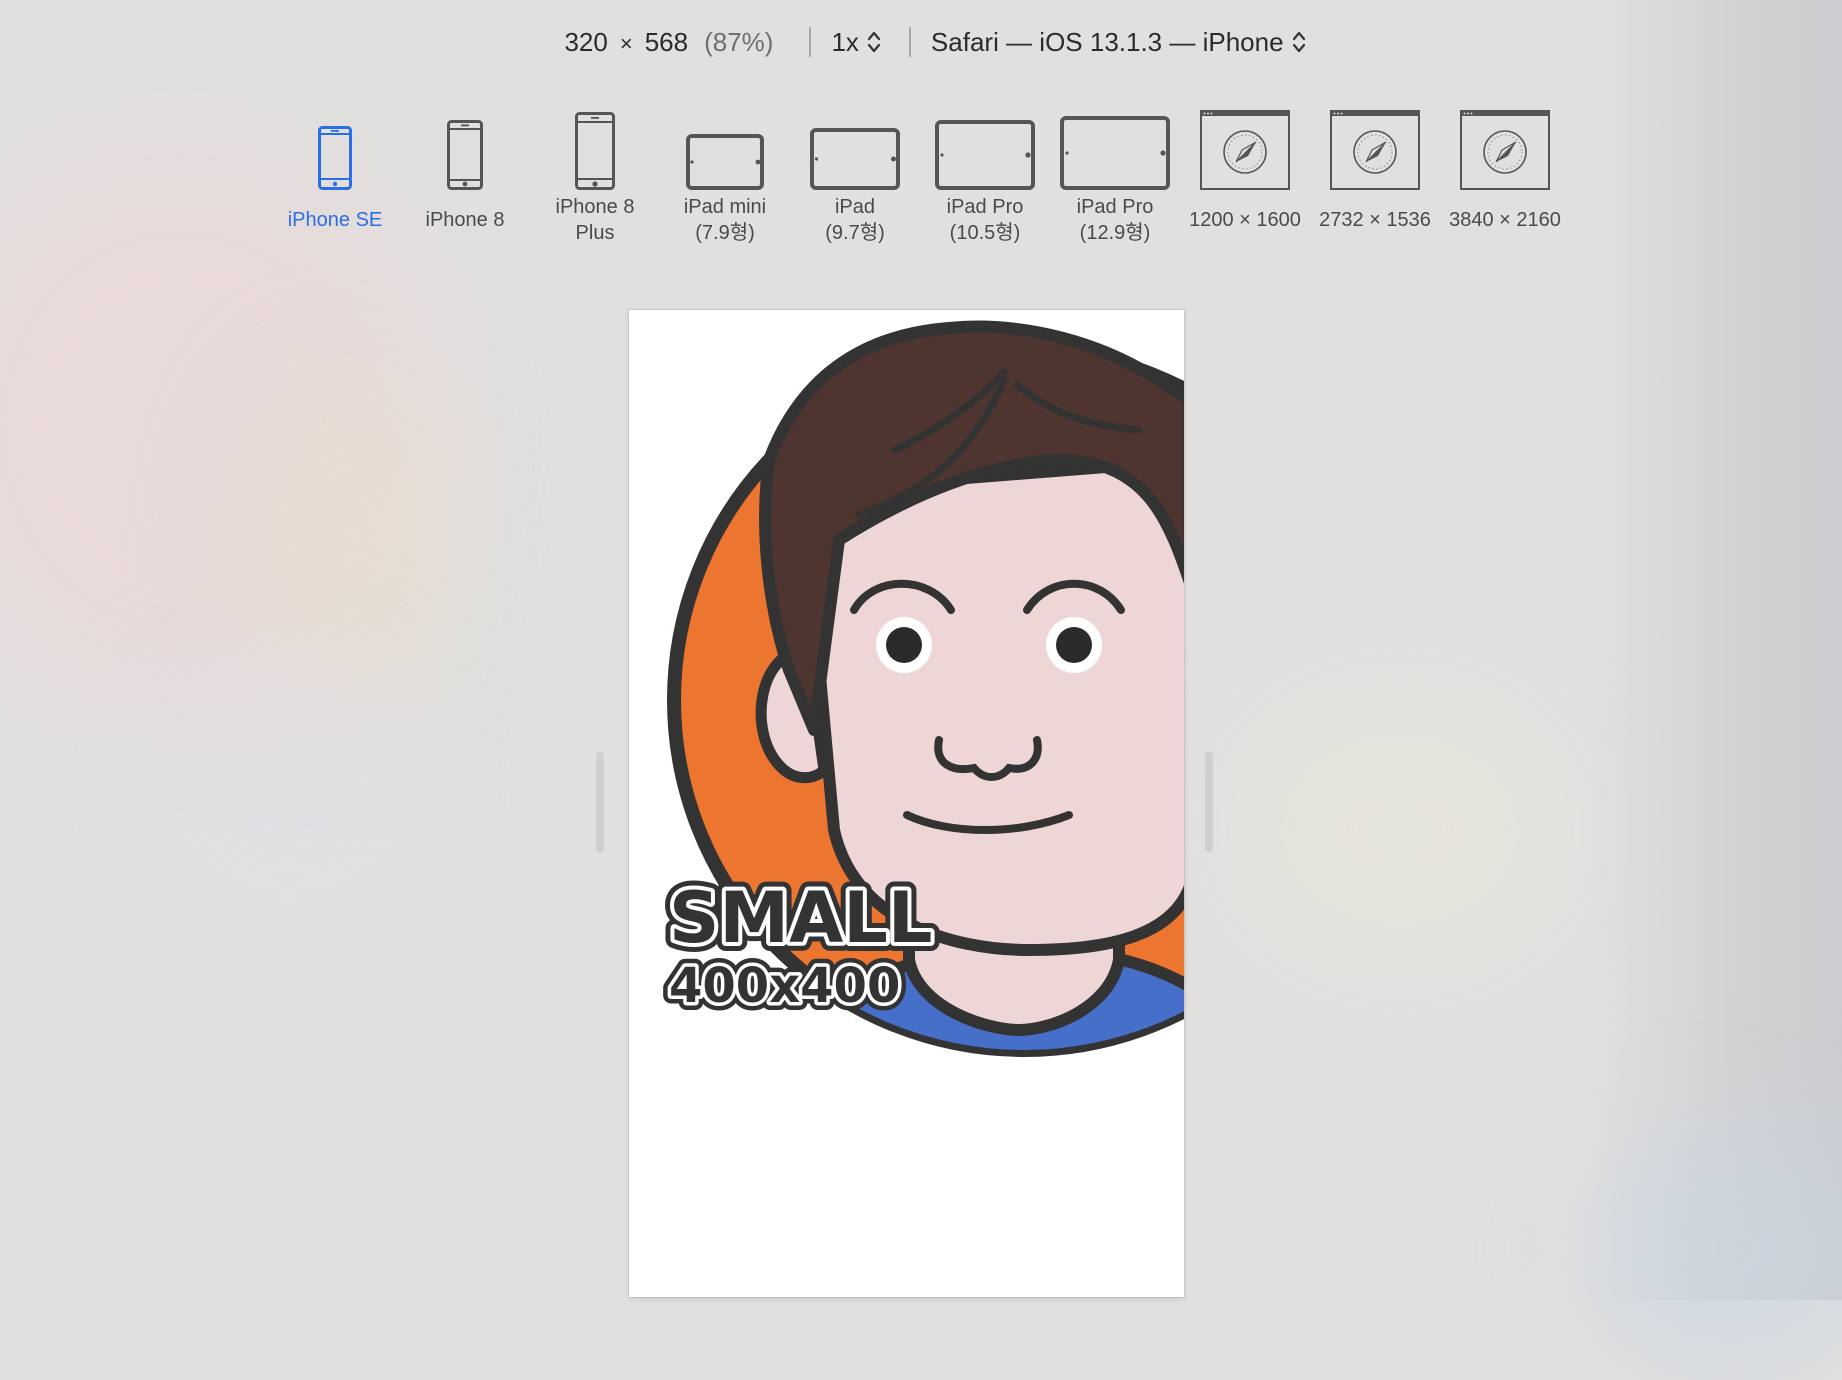 This screenshot has height=1380, width=1842. Describe the element at coordinates (855, 220) in the screenshot. I see `device-label: iPad (9.7형)` at that location.